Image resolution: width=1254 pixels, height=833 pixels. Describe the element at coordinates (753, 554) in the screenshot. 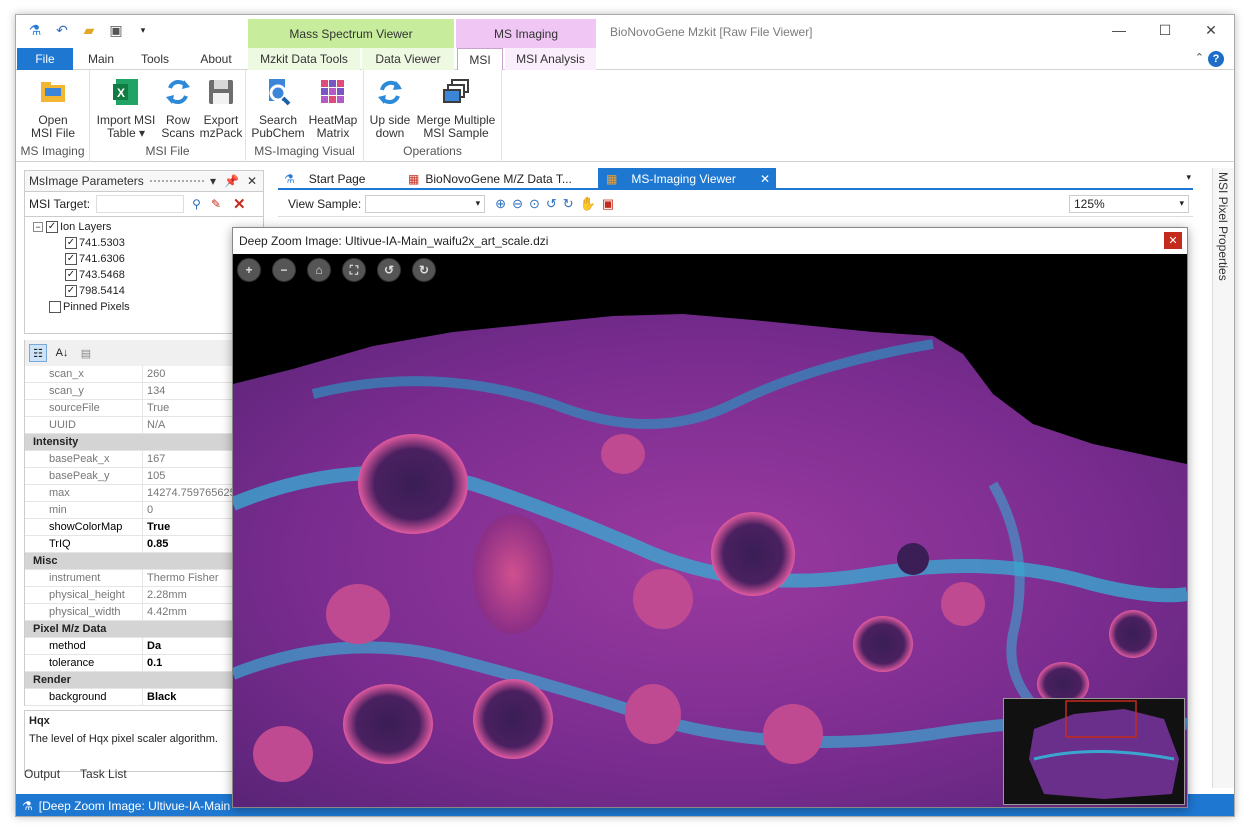

I see `follicle` at that location.